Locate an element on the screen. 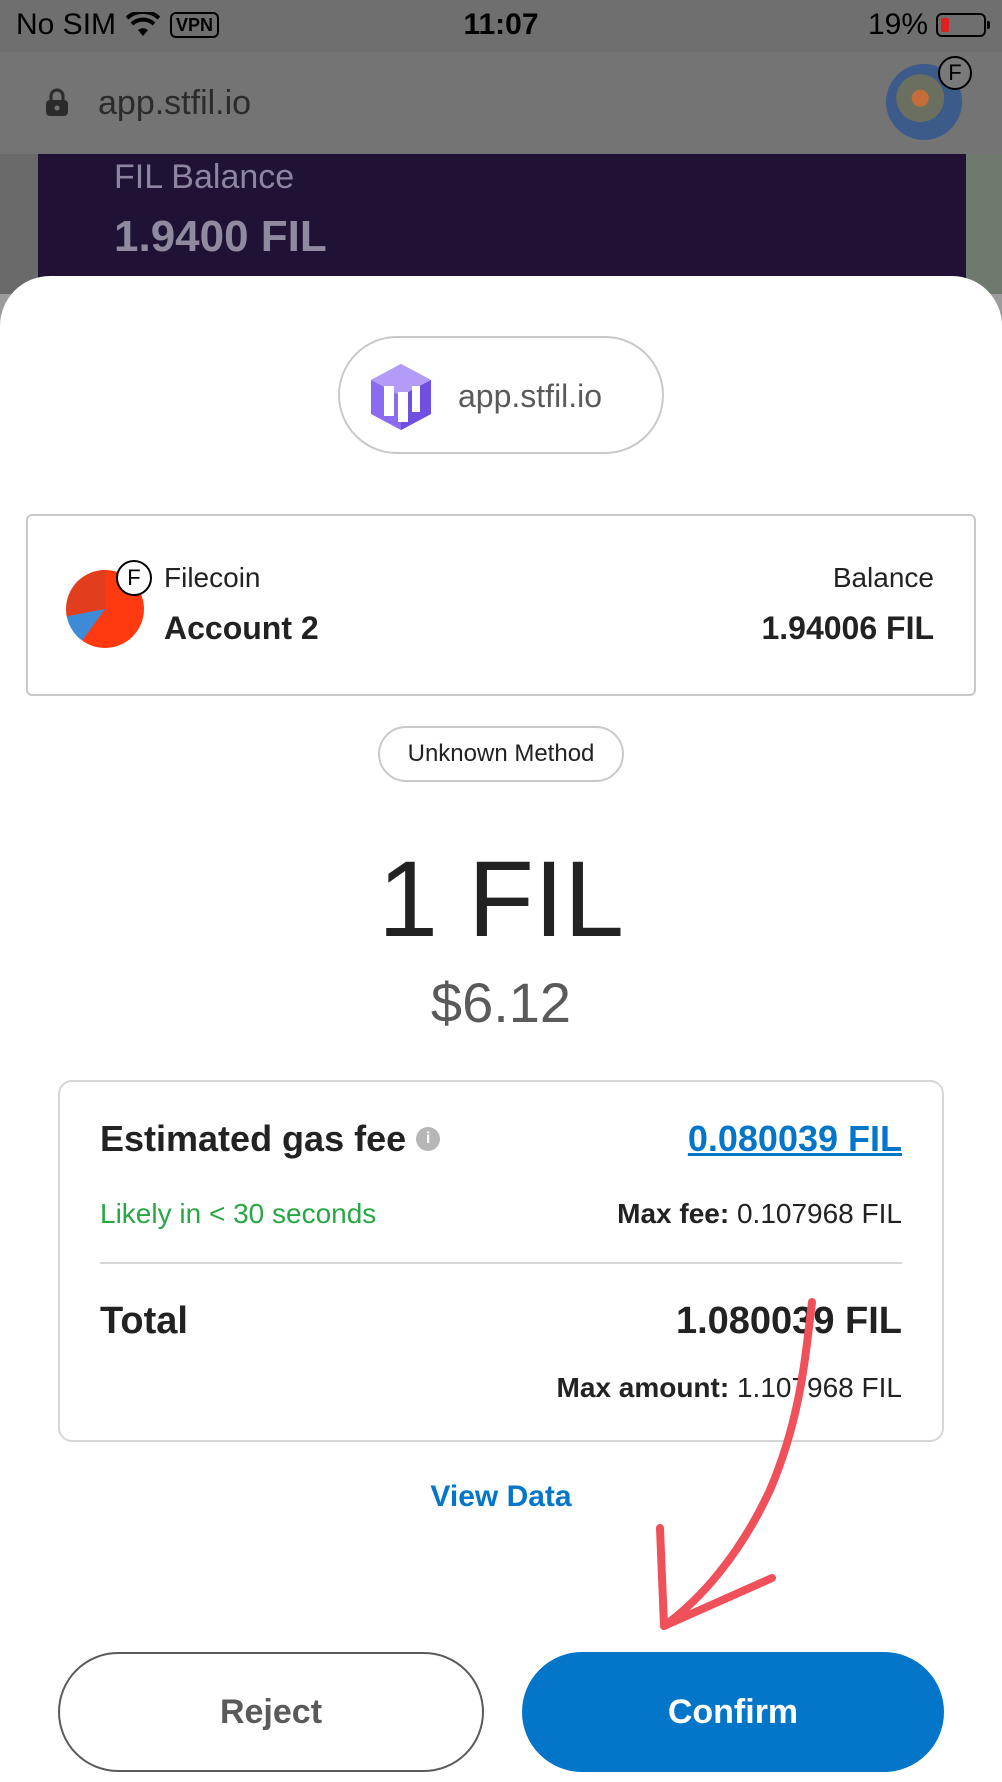 This screenshot has height=1782, width=1002. url-text: app.stfil.io is located at coordinates (174, 103).